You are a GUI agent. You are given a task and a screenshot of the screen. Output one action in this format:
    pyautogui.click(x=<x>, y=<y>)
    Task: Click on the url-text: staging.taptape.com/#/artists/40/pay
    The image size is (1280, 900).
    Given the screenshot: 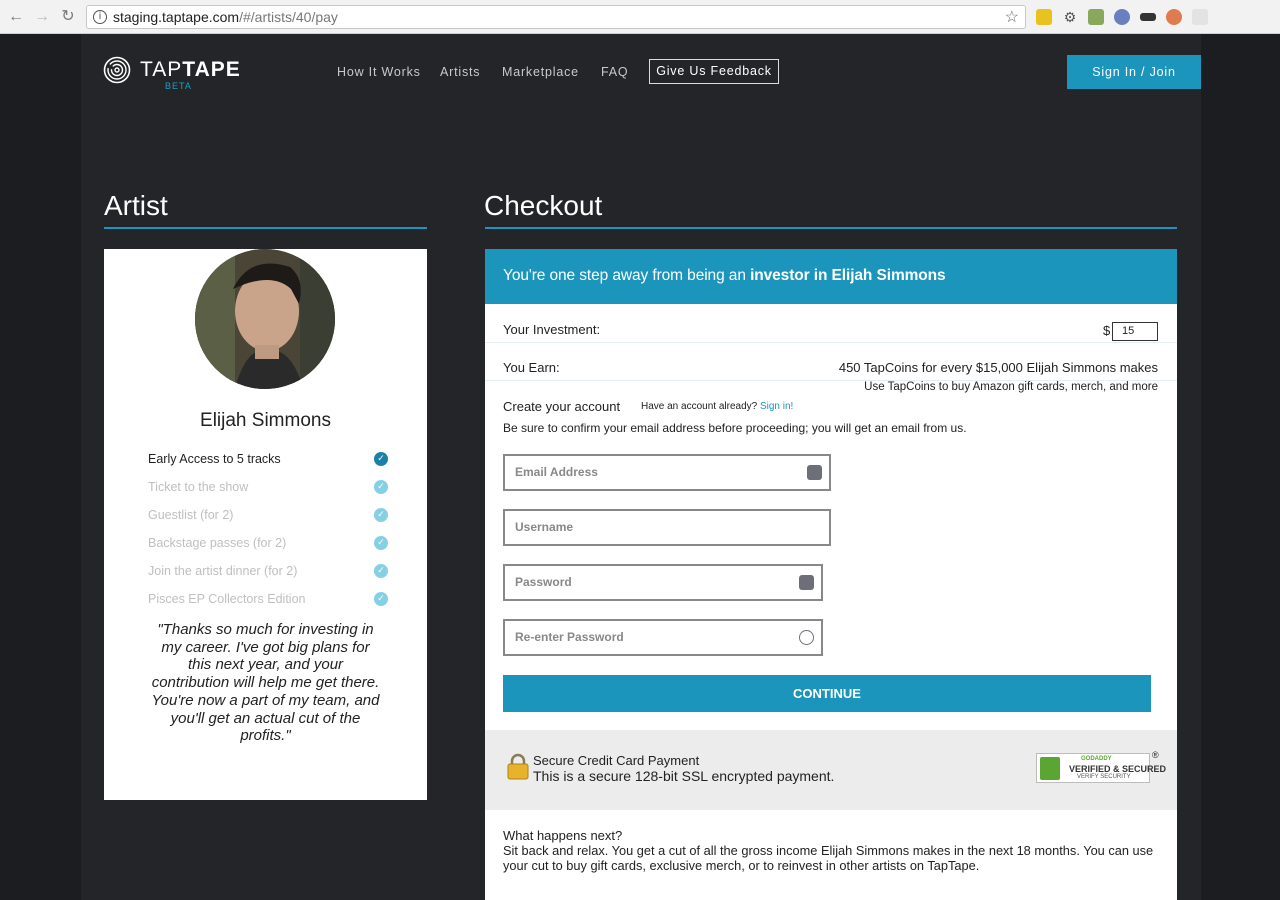 What is the action you would take?
    pyautogui.click(x=225, y=17)
    